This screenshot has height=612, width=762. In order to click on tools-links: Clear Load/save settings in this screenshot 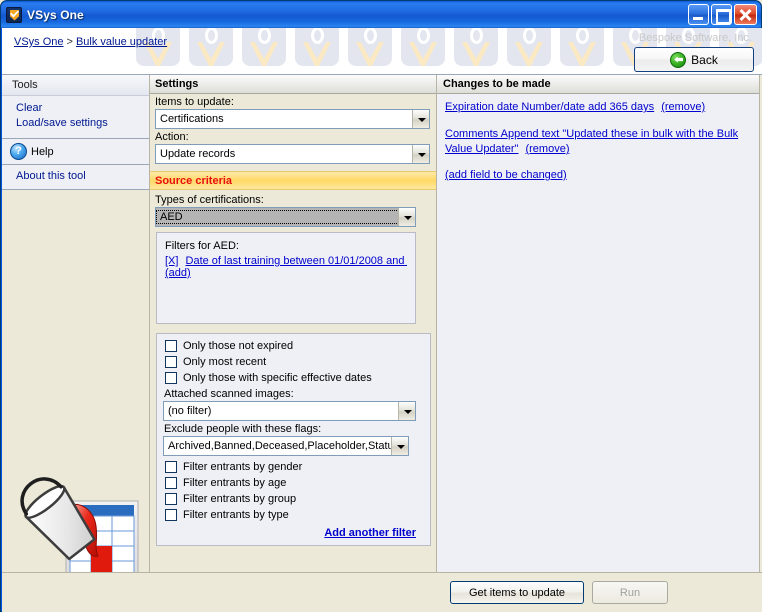, I will do `click(75, 117)`.